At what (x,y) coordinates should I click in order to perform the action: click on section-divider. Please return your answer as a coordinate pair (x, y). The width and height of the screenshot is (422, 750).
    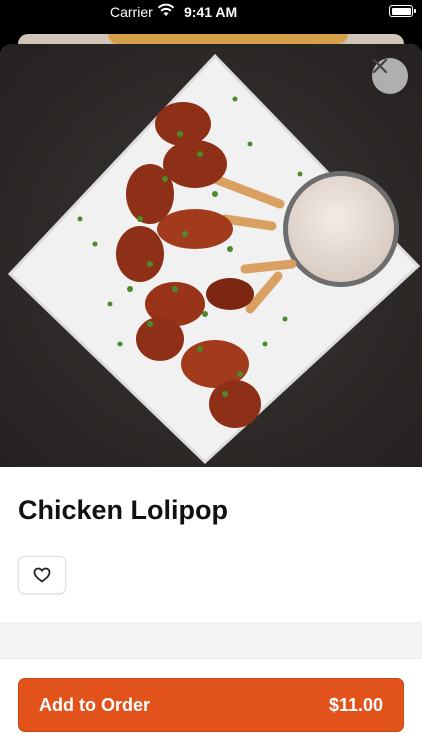
    Looking at the image, I should click on (211, 640).